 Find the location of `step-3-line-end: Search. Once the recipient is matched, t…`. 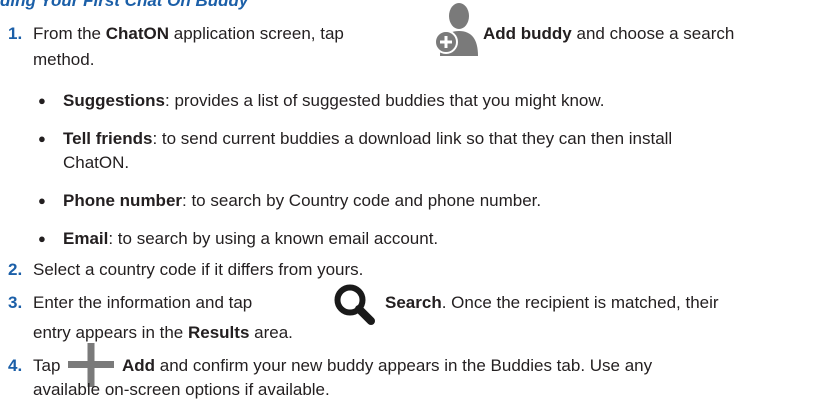

step-3-line-end: Search. Once the recipient is matched, t… is located at coordinates (552, 303).